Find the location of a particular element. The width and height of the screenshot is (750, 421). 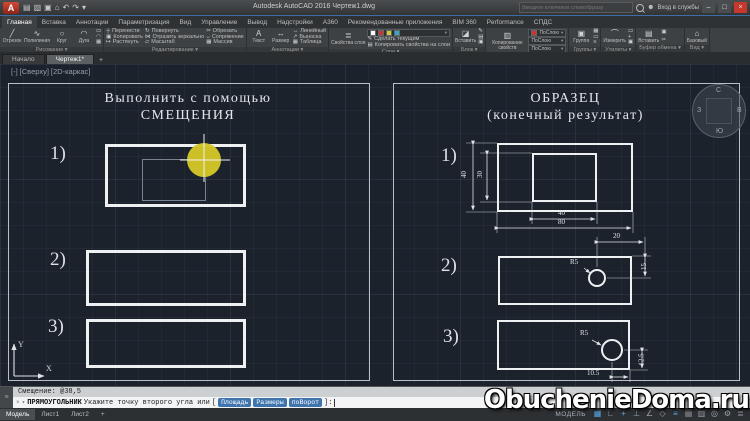

open-file-icon: ▧ is located at coordinates (38, 8).